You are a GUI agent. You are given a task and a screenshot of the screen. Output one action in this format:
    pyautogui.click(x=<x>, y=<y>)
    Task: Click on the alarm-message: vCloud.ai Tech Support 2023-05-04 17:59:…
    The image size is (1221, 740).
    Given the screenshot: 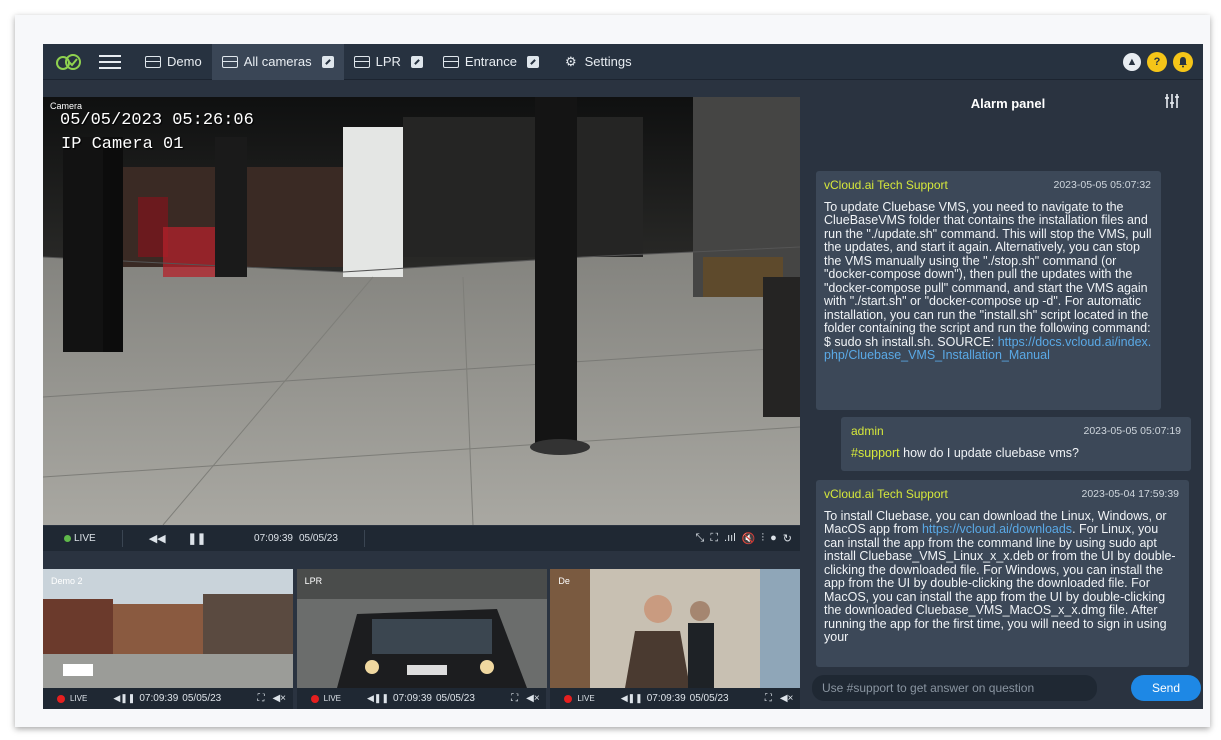 What is the action you would take?
    pyautogui.click(x=1002, y=573)
    